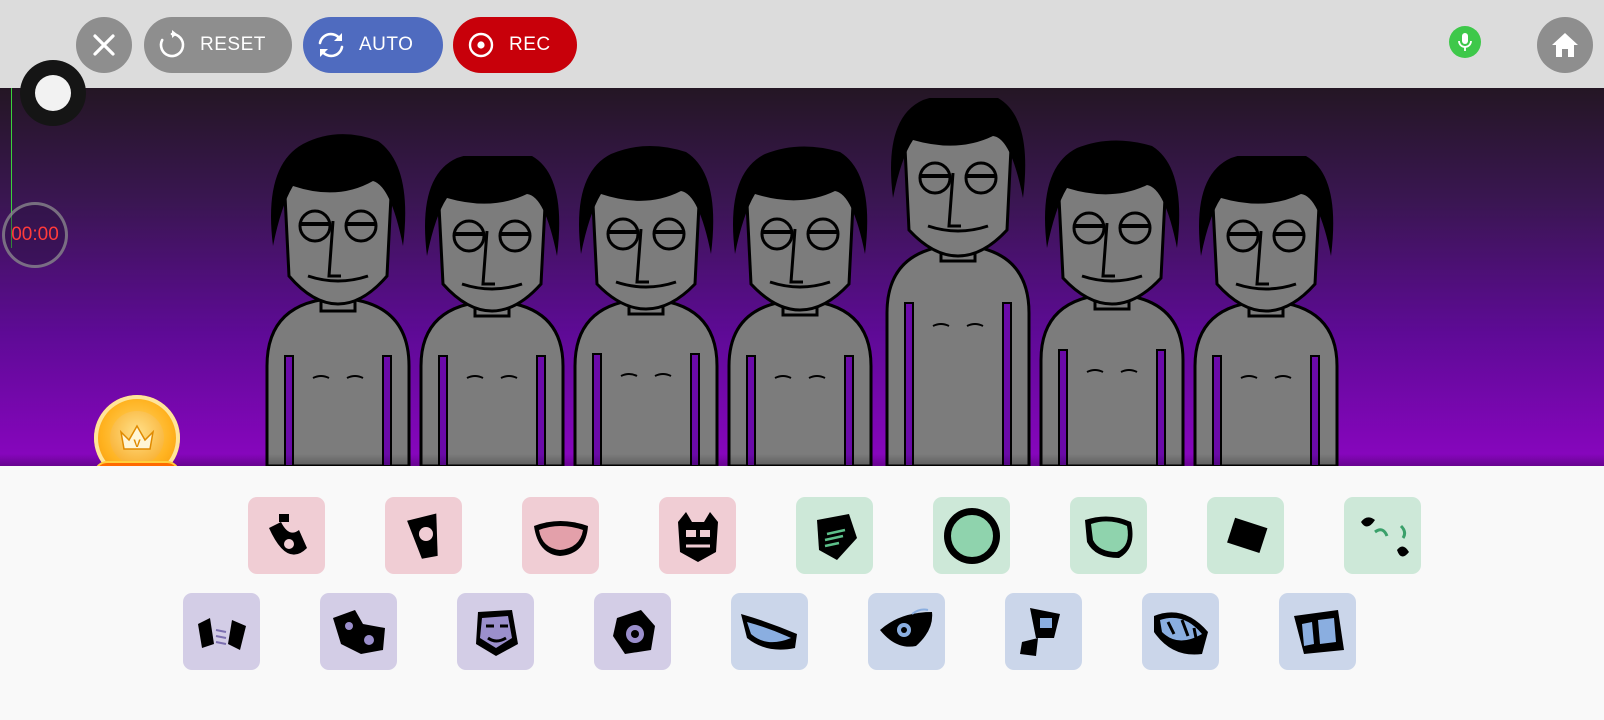 This screenshot has width=1604, height=720. I want to click on close-button, so click(104, 45).